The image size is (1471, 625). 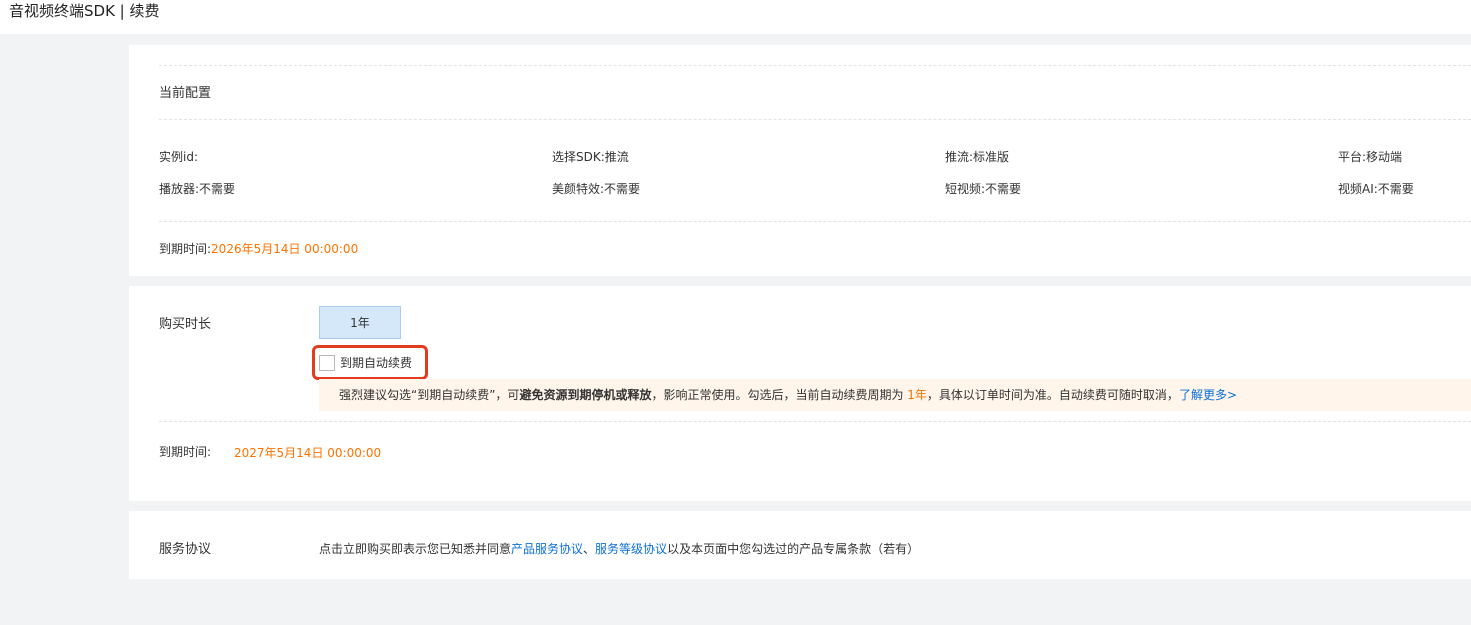 I want to click on service-level-agreement-link: 服务等级协议, so click(x=631, y=549).